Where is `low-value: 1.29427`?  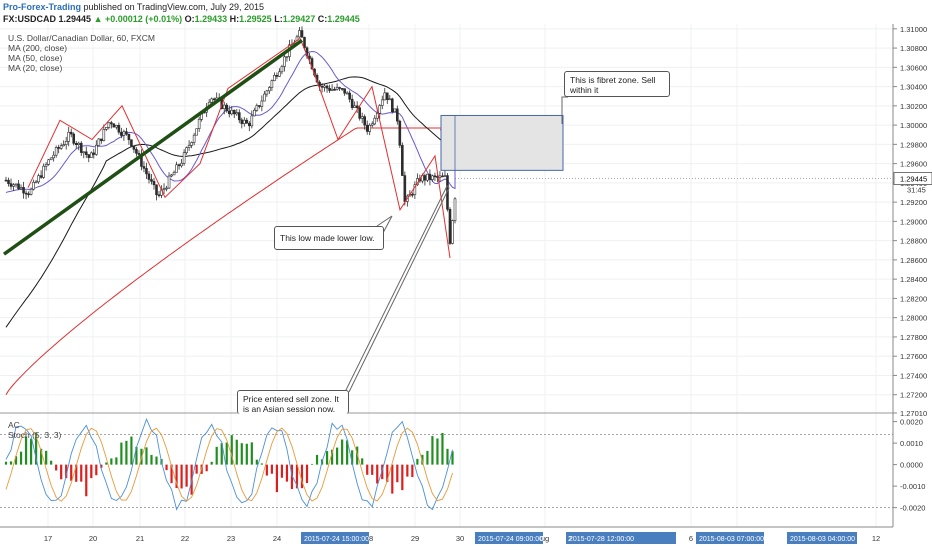 low-value: 1.29427 is located at coordinates (299, 19).